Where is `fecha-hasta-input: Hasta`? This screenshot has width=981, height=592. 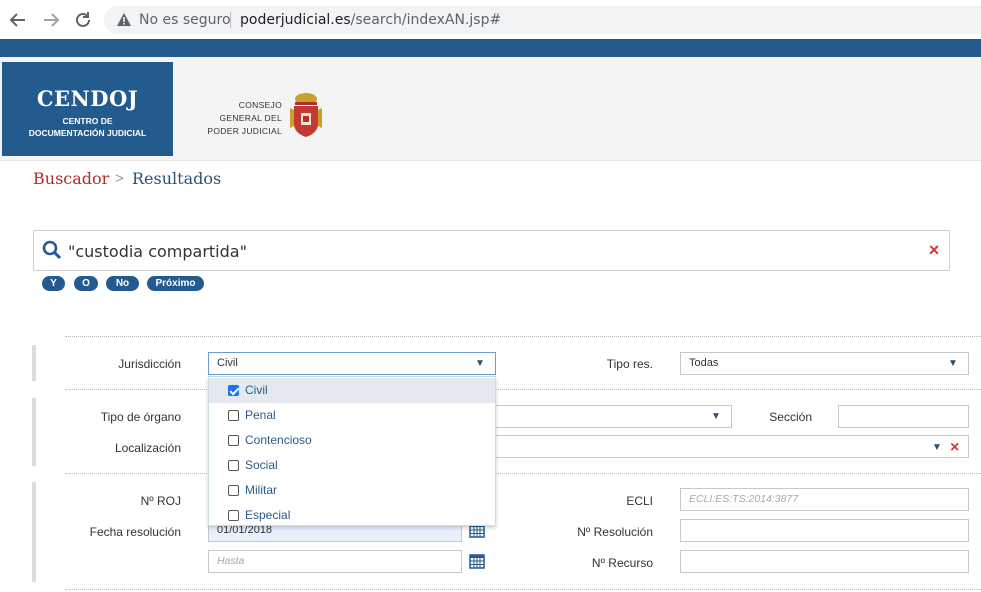 fecha-hasta-input: Hasta is located at coordinates (335, 561).